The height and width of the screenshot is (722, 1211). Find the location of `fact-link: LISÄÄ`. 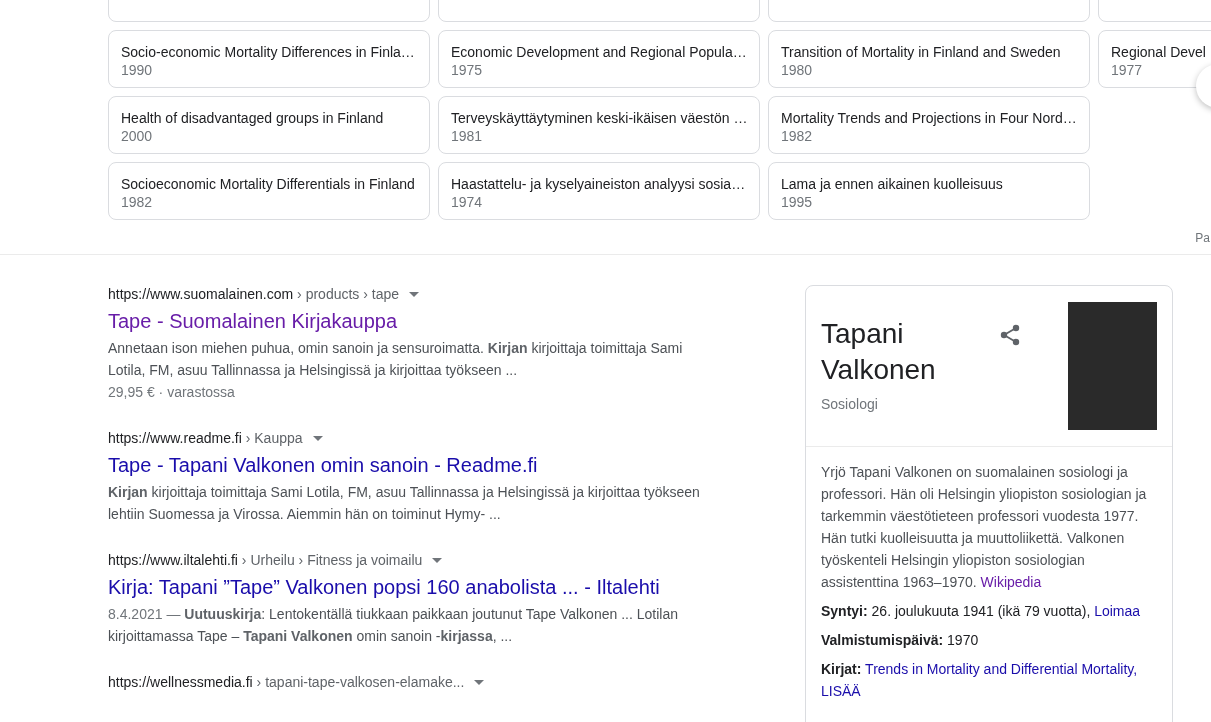

fact-link: LISÄÄ is located at coordinates (841, 691).